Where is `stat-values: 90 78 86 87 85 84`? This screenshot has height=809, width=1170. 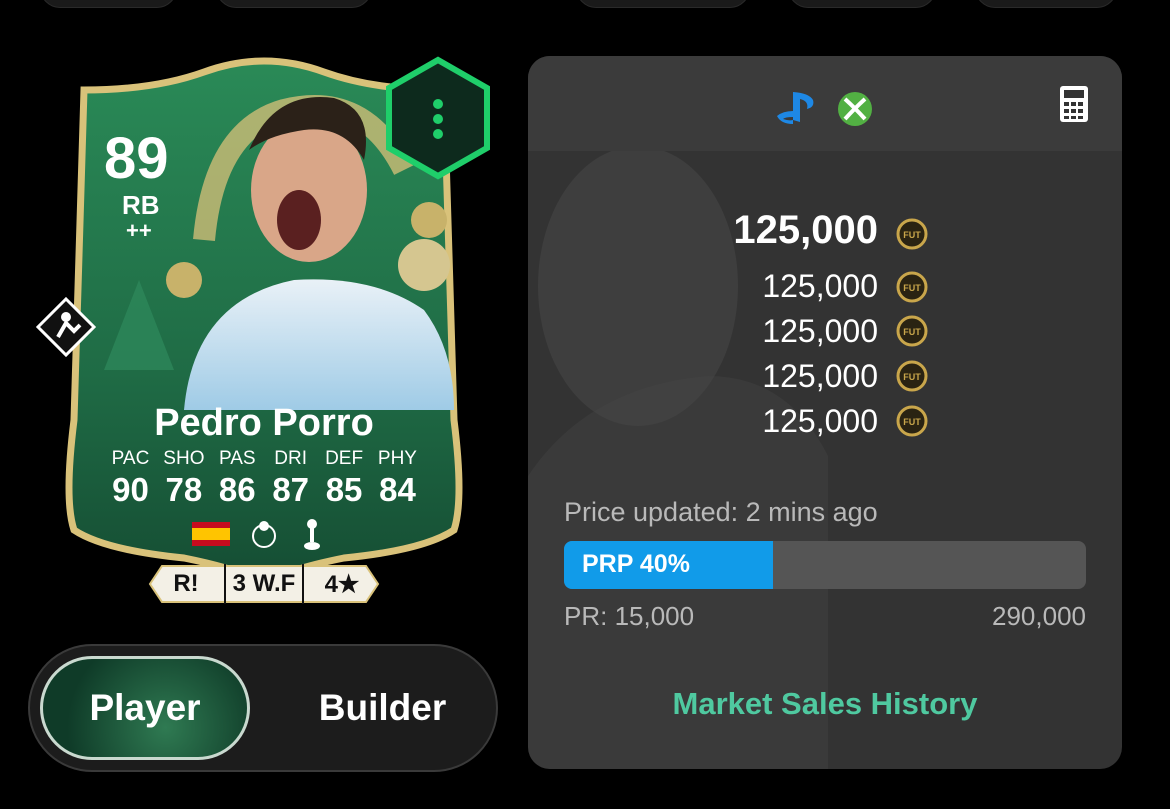
stat-values: 90 78 86 87 85 84 is located at coordinates (264, 490).